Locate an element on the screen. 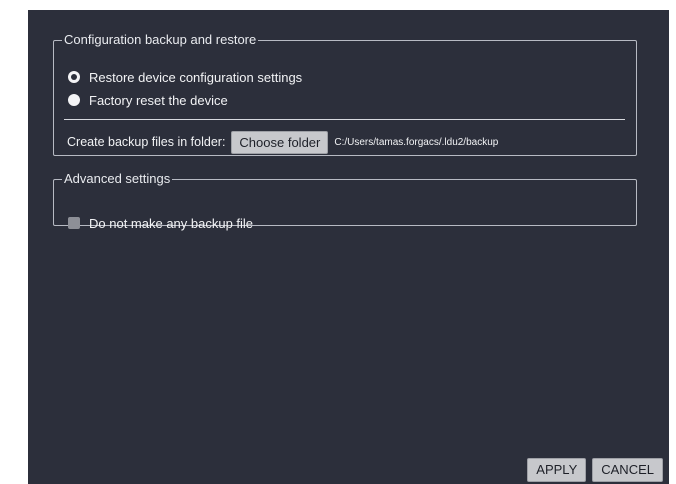 This screenshot has width=676, height=484. dialog-footer: APPLY CANCEL is located at coordinates (595, 470).